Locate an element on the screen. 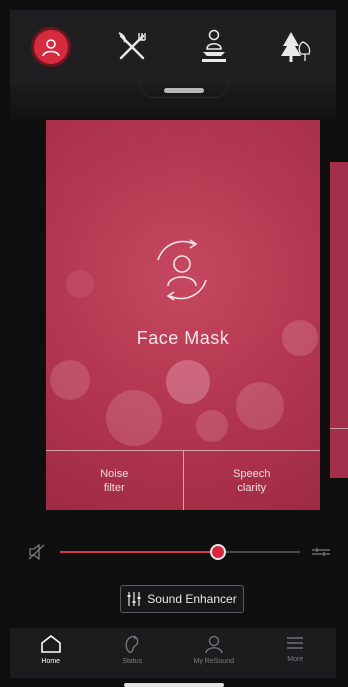 Image resolution: width=348 pixels, height=687 pixels. volume-slider-fill is located at coordinates (139, 552).